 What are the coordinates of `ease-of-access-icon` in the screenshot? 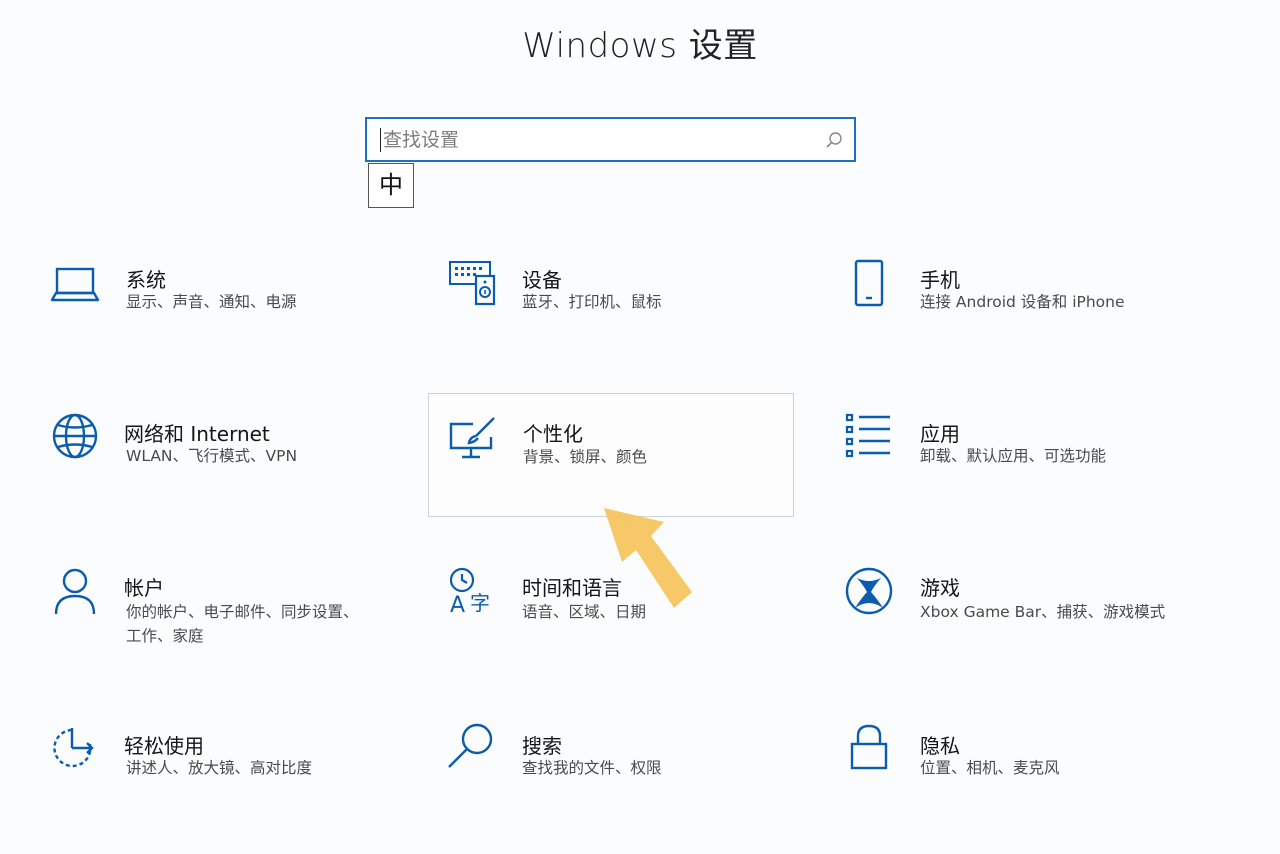 It's located at (75, 749).